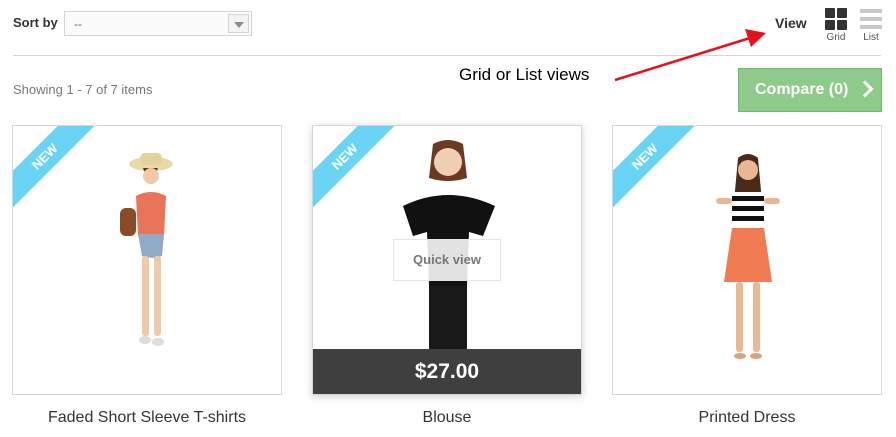 The width and height of the screenshot is (896, 437). I want to click on product-name: Printed Dress, so click(747, 418).